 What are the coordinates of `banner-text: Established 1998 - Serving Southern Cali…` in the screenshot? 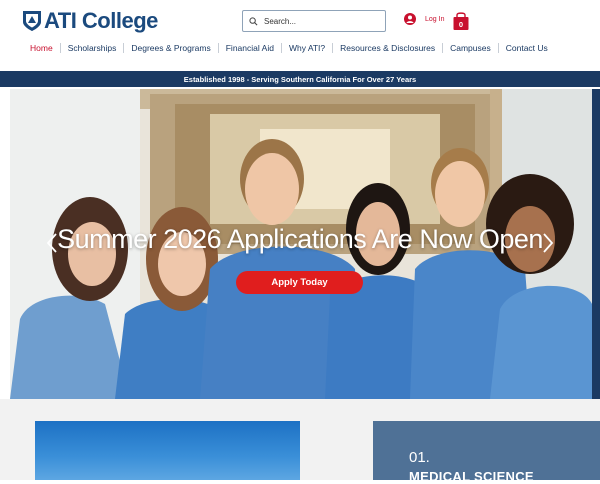 It's located at (300, 79).